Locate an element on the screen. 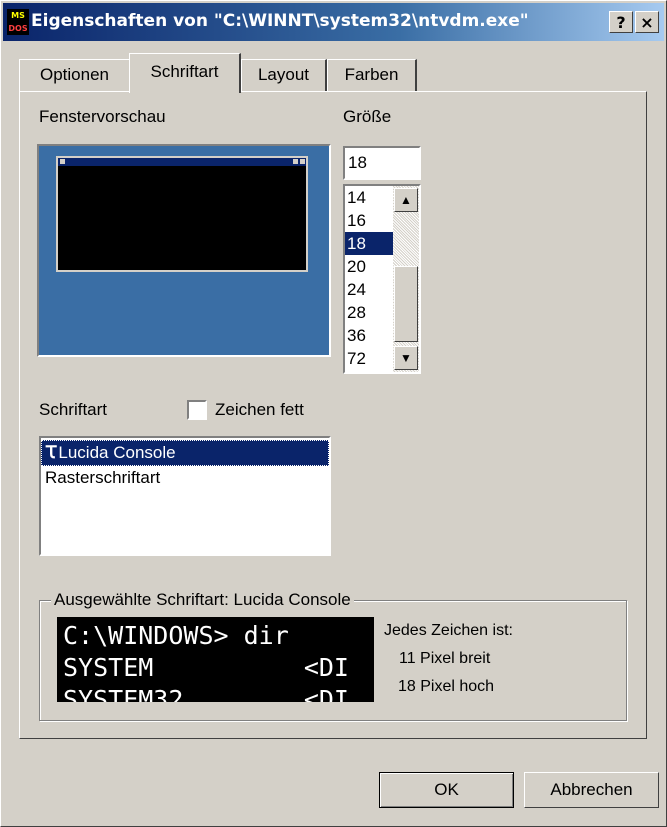 This screenshot has width=667, height=827. size-input: 18 is located at coordinates (382, 163).